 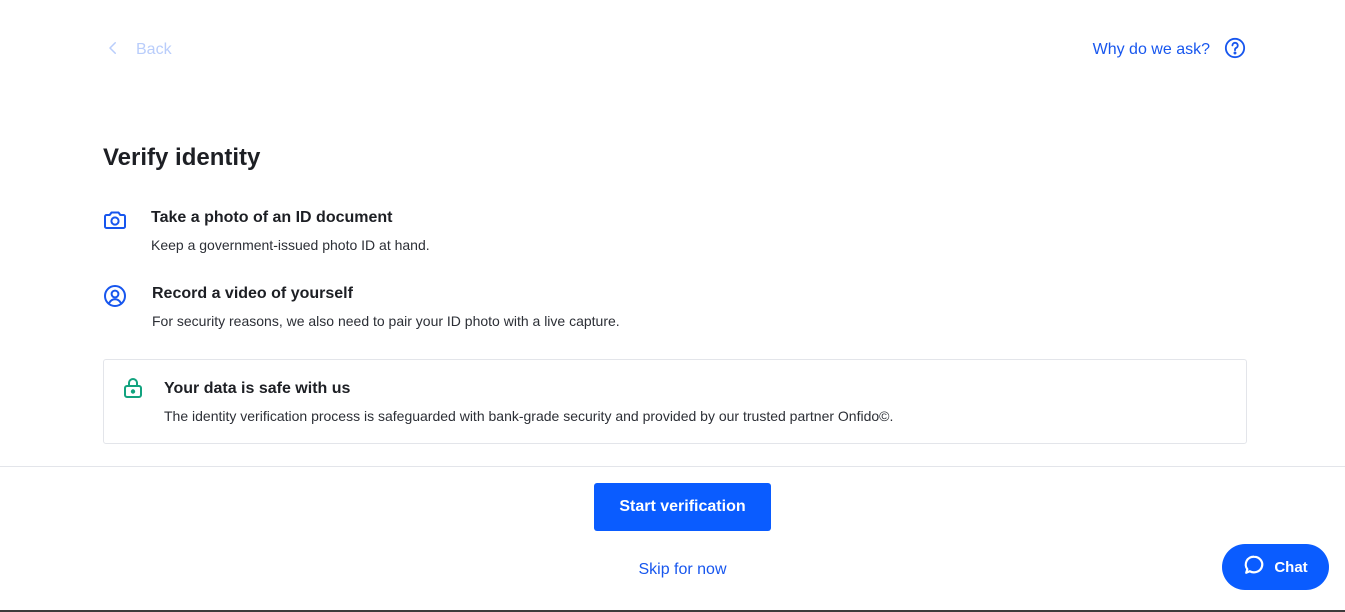 I want to click on step-title: Record a video of yourself, so click(x=252, y=293).